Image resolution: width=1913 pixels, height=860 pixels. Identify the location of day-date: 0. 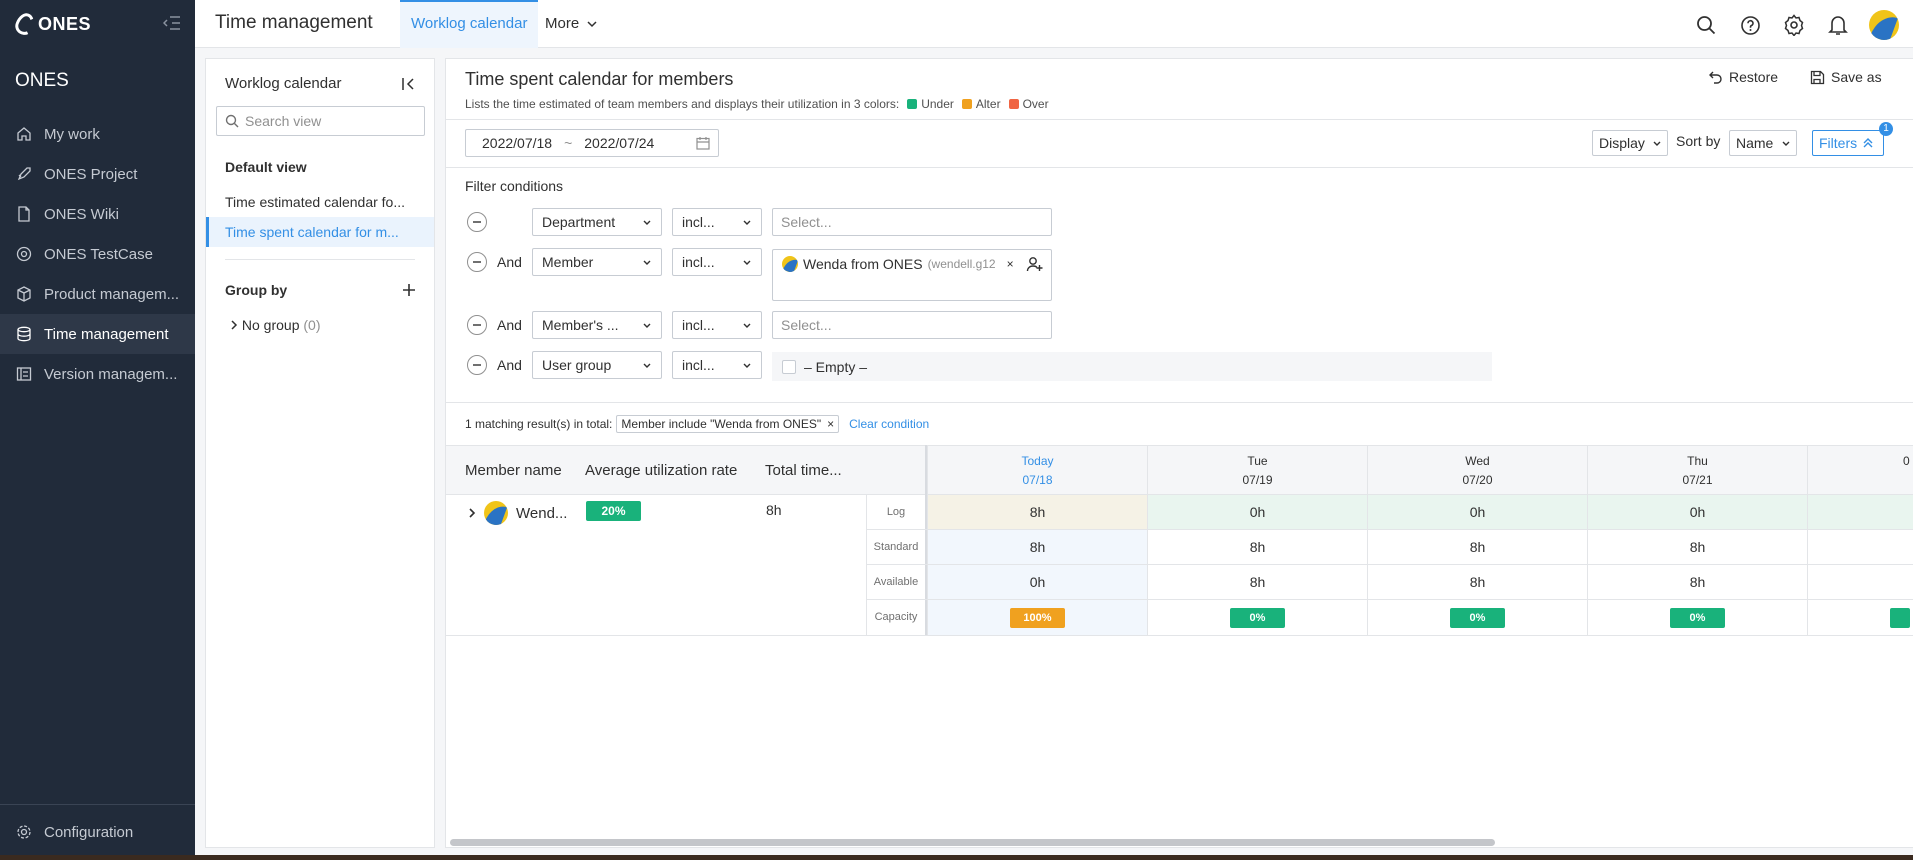
(1906, 461).